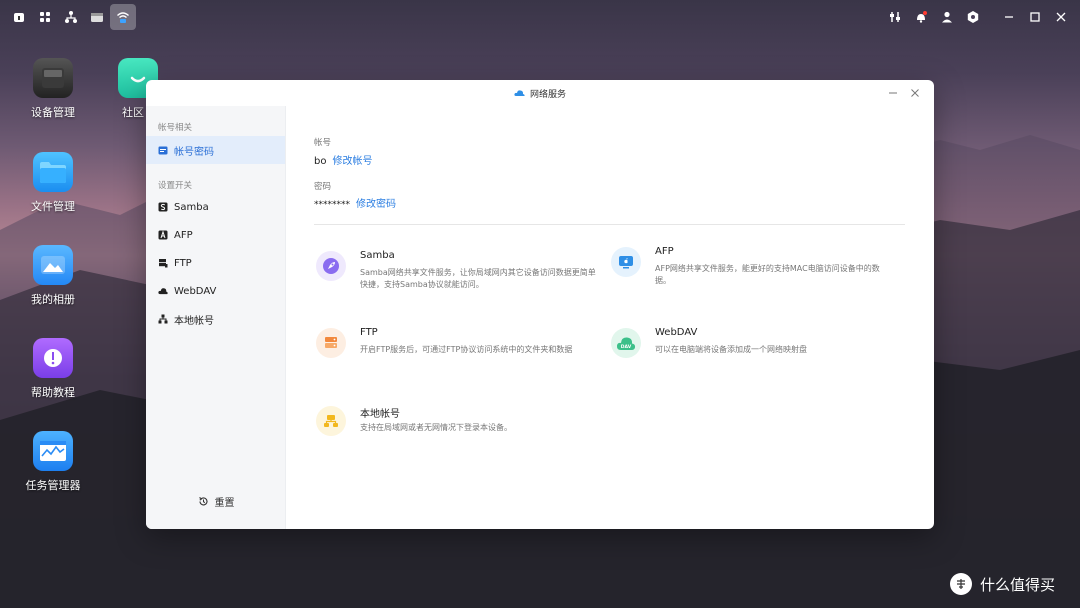  I want to click on gear-icon, so click(973, 17).